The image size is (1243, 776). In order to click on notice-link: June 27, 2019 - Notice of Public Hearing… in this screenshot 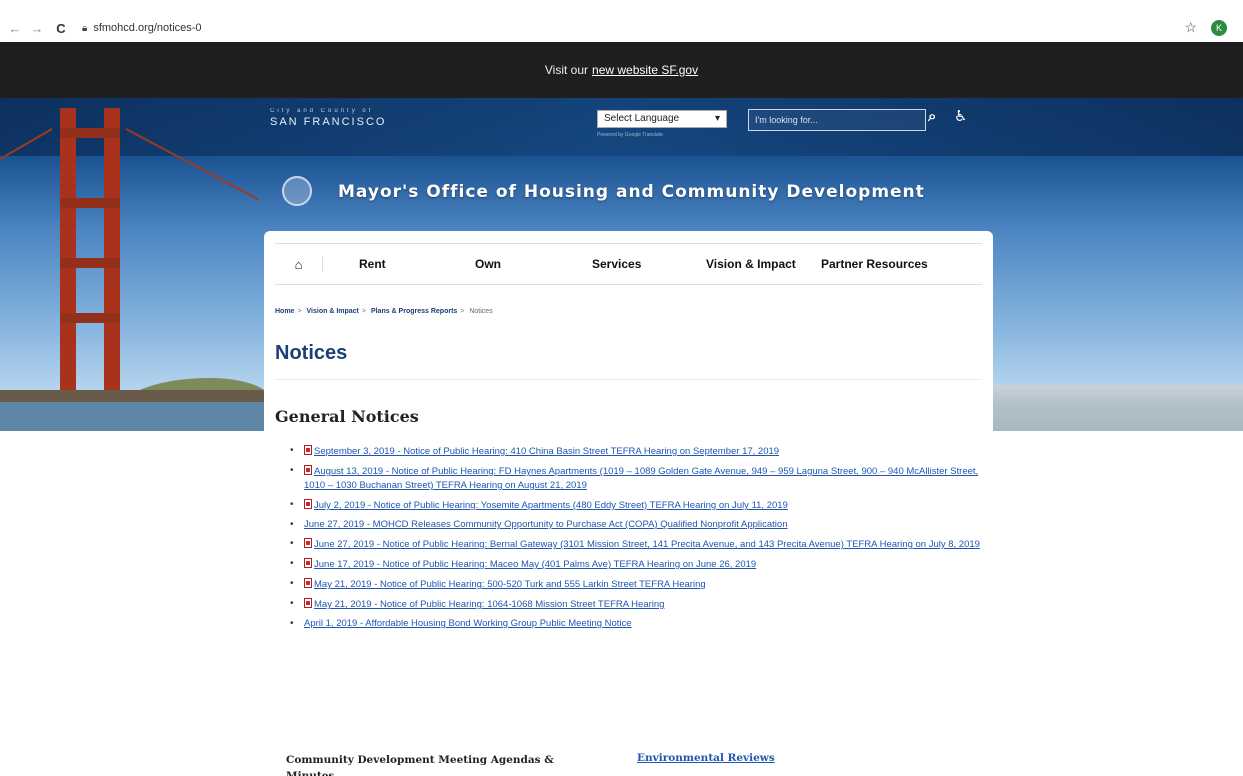, I will do `click(647, 544)`.